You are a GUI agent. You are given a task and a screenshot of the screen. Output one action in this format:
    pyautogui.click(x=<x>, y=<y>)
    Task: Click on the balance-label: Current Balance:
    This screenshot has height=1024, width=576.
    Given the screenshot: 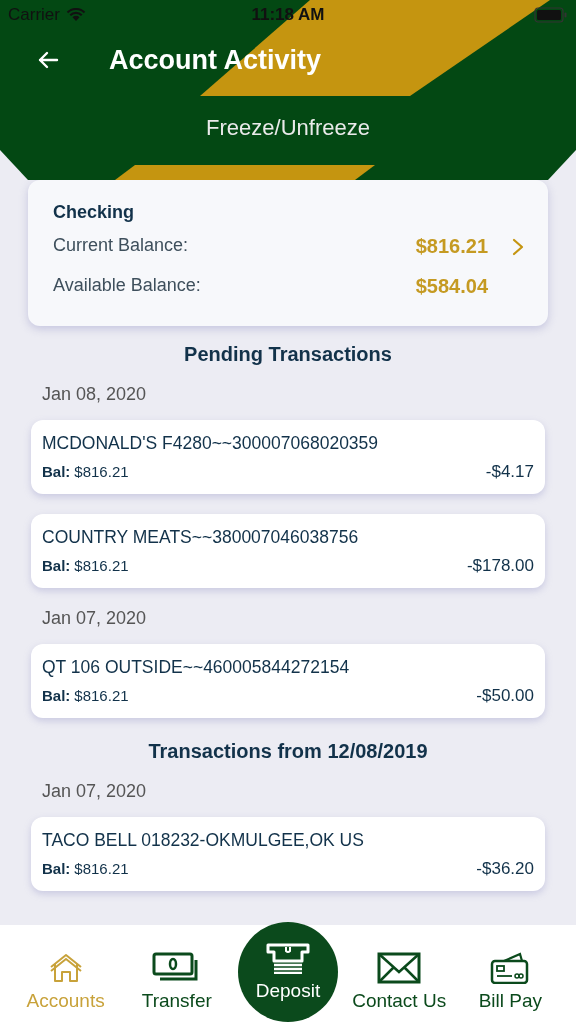 What is the action you would take?
    pyautogui.click(x=121, y=246)
    